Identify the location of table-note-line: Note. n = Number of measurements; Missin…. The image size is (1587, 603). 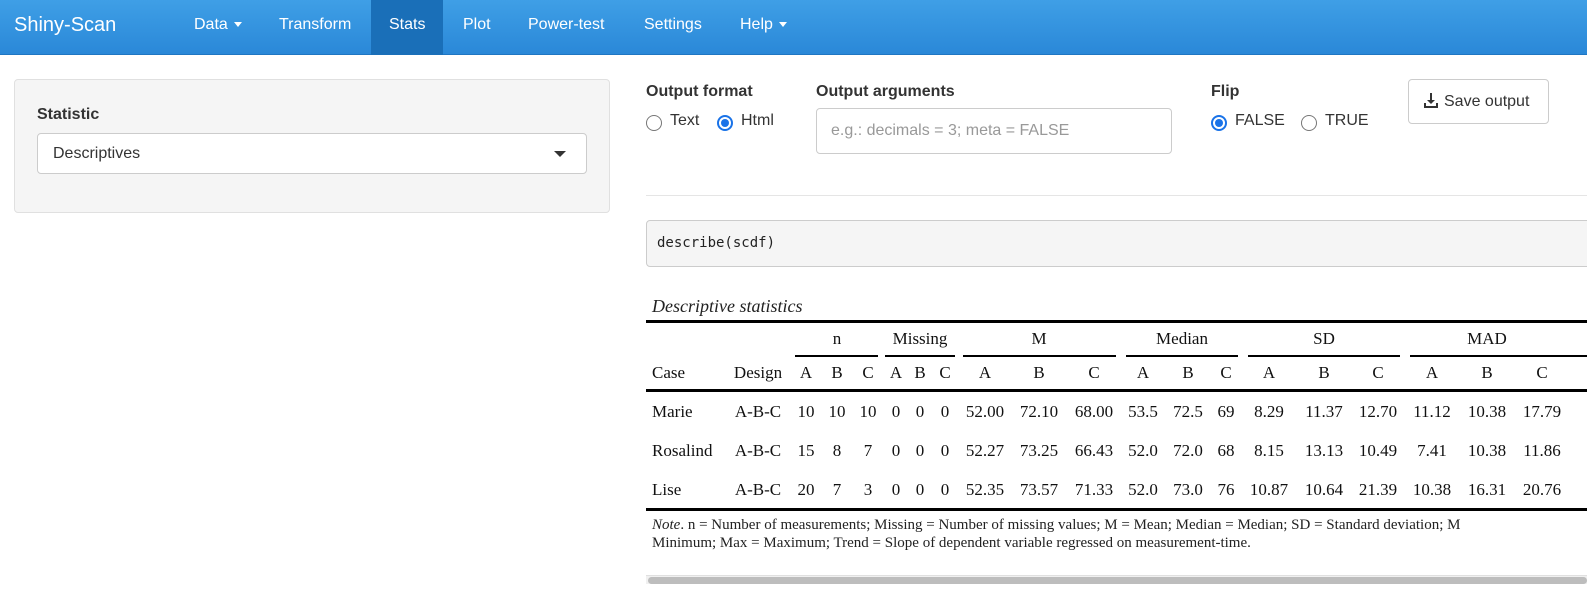
(1119, 525).